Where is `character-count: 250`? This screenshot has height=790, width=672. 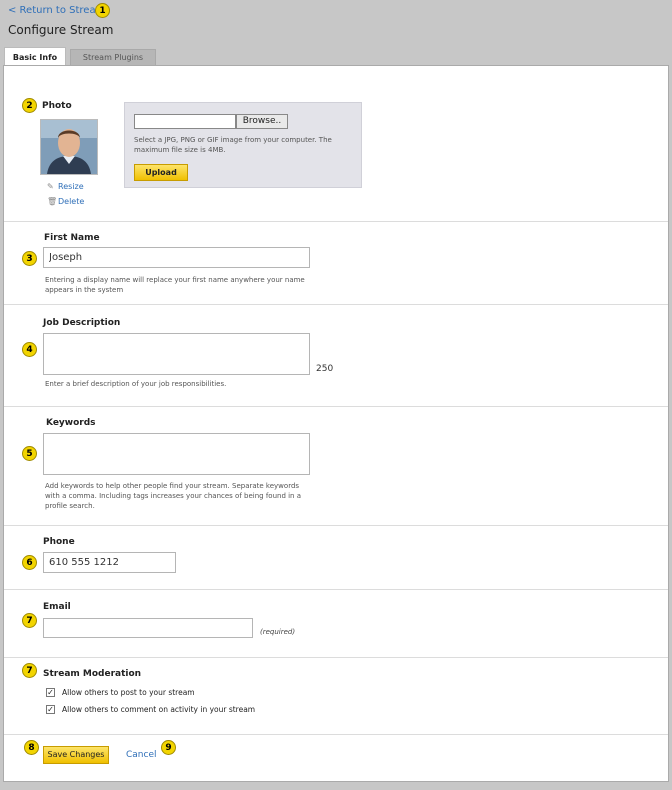
character-count: 250 is located at coordinates (325, 369).